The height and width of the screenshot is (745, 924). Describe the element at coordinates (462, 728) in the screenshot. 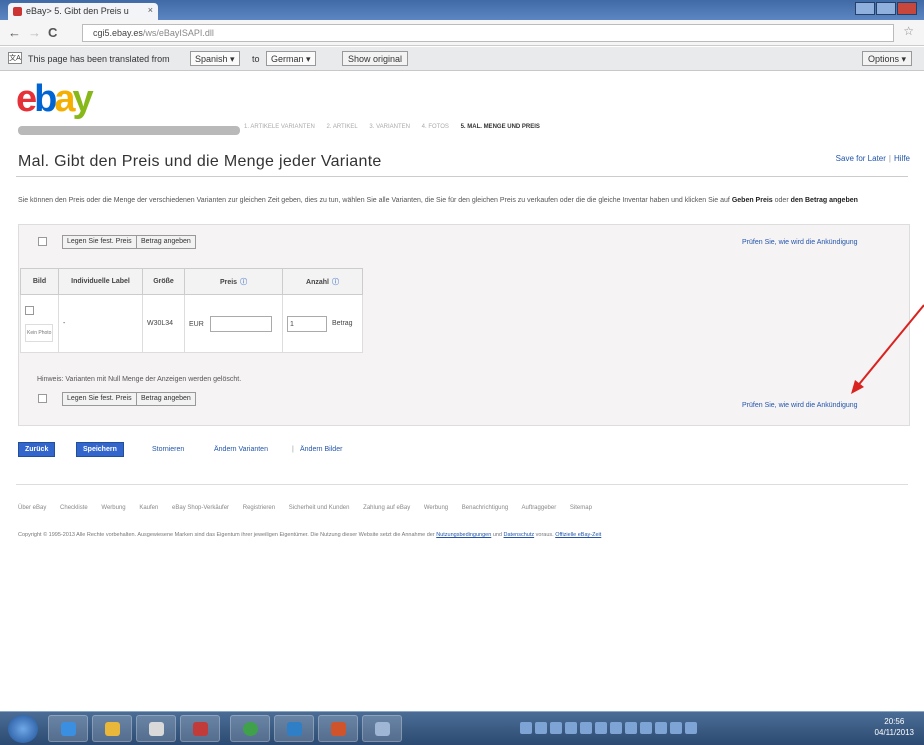

I see `windows-taskbar: 20:56 04/11/2013` at that location.